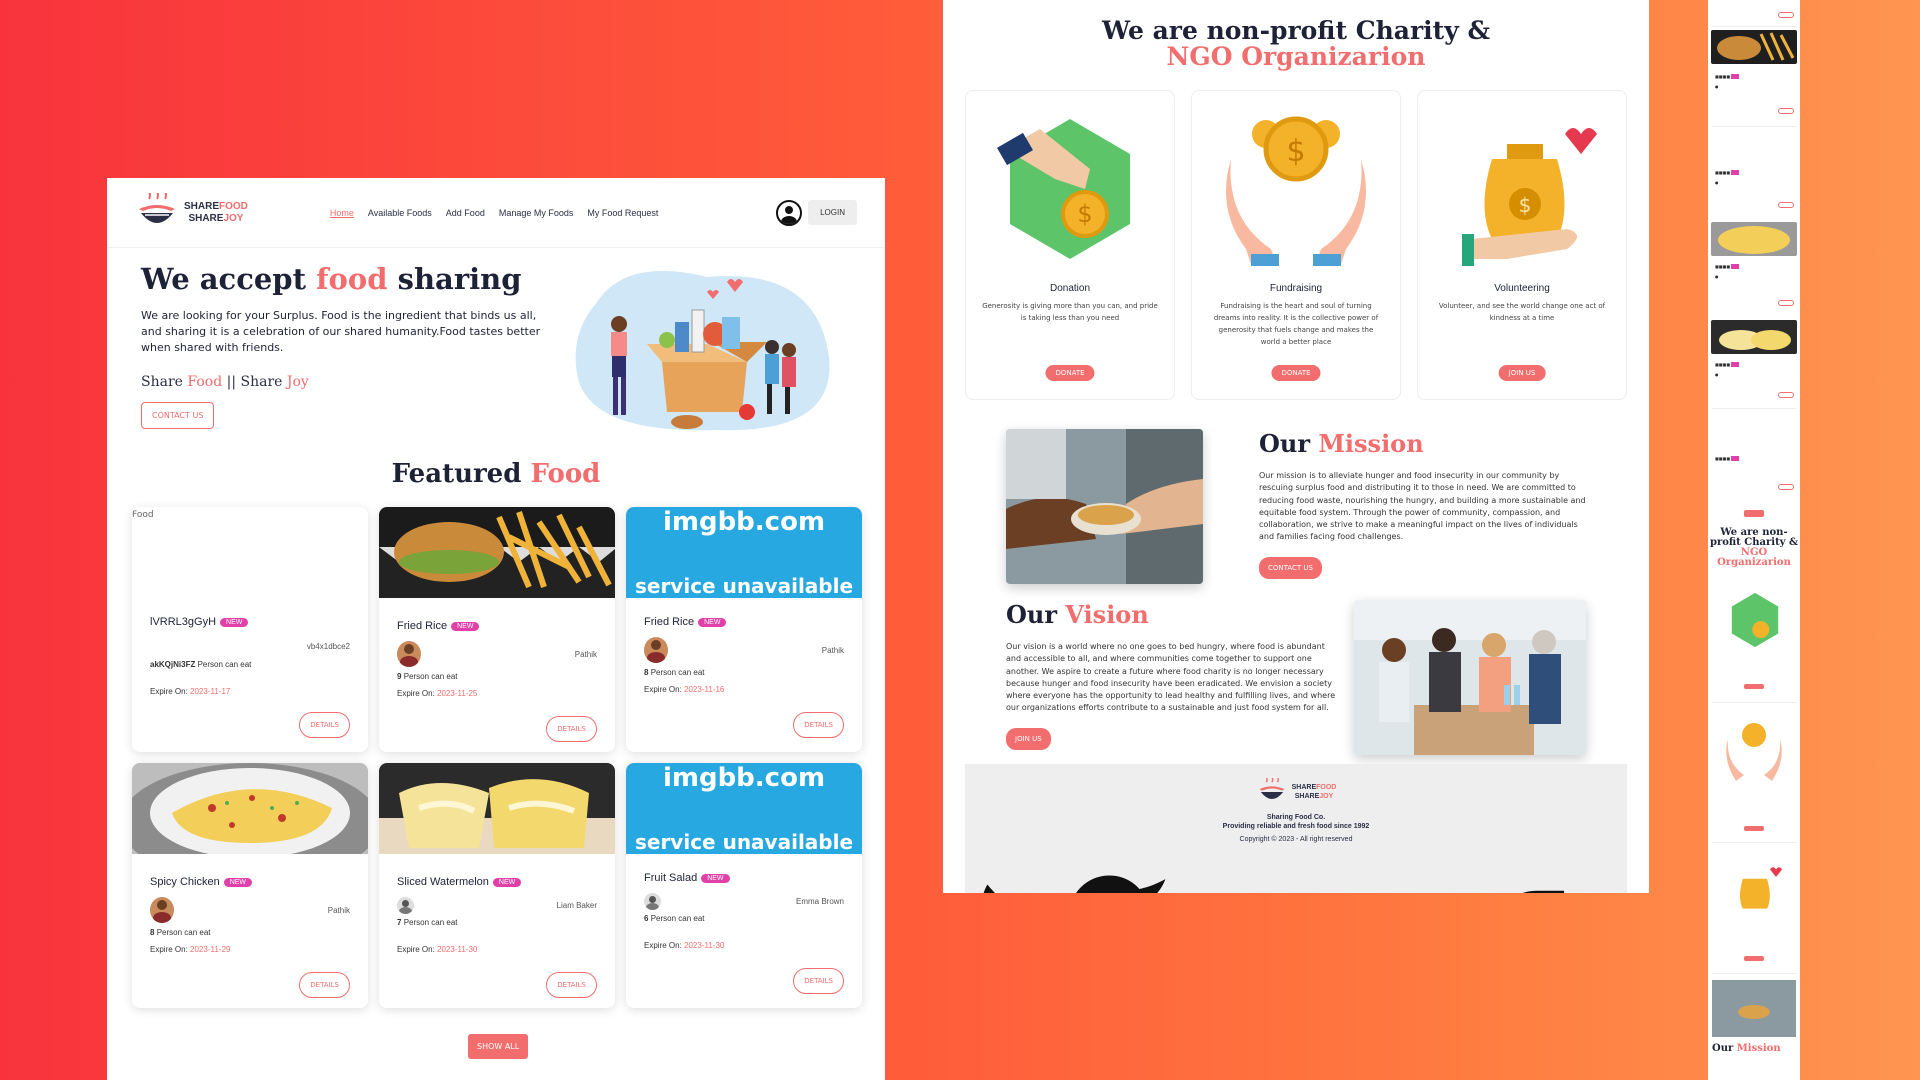  What do you see at coordinates (143, 515) in the screenshot?
I see `food-image-broken: Food` at bounding box center [143, 515].